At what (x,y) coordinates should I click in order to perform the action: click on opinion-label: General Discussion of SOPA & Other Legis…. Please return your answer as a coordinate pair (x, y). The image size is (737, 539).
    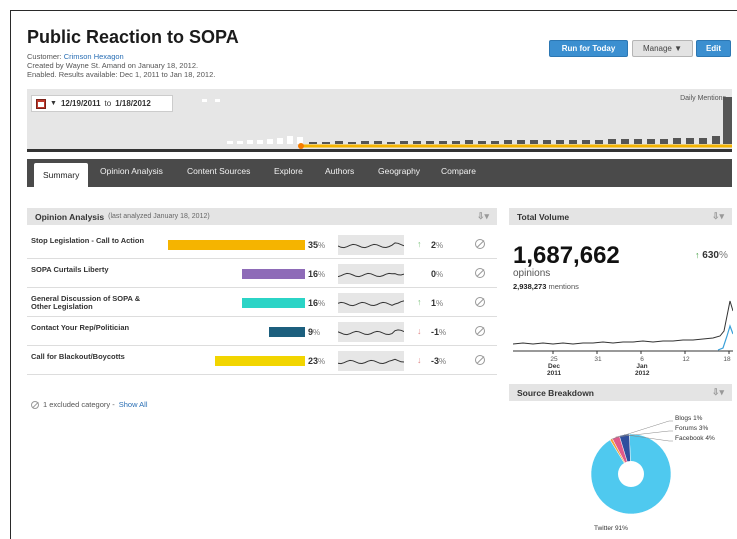
    Looking at the image, I should click on (96, 303).